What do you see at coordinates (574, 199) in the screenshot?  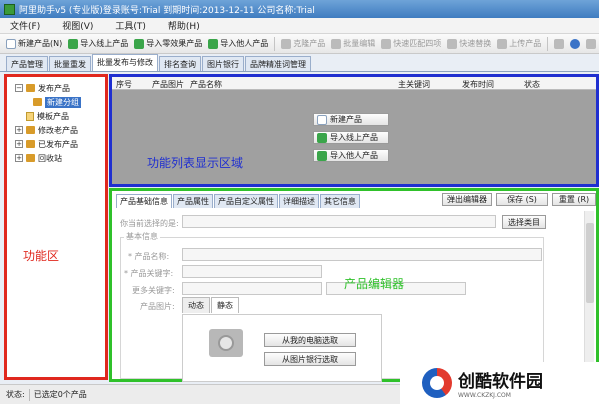 I see `reset-button: 重置 (R)` at bounding box center [574, 199].